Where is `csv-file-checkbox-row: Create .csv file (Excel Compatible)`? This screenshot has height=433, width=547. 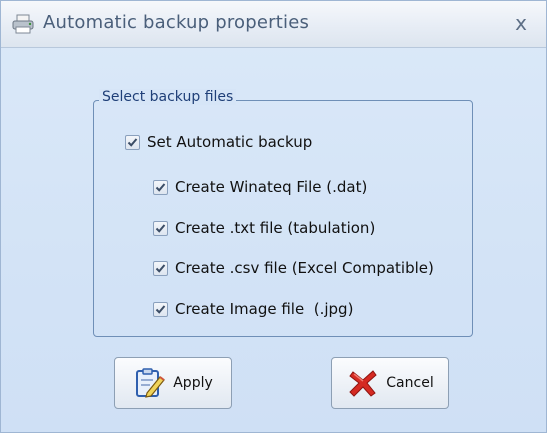
csv-file-checkbox-row: Create .csv file (Excel Compatible) is located at coordinates (293, 268).